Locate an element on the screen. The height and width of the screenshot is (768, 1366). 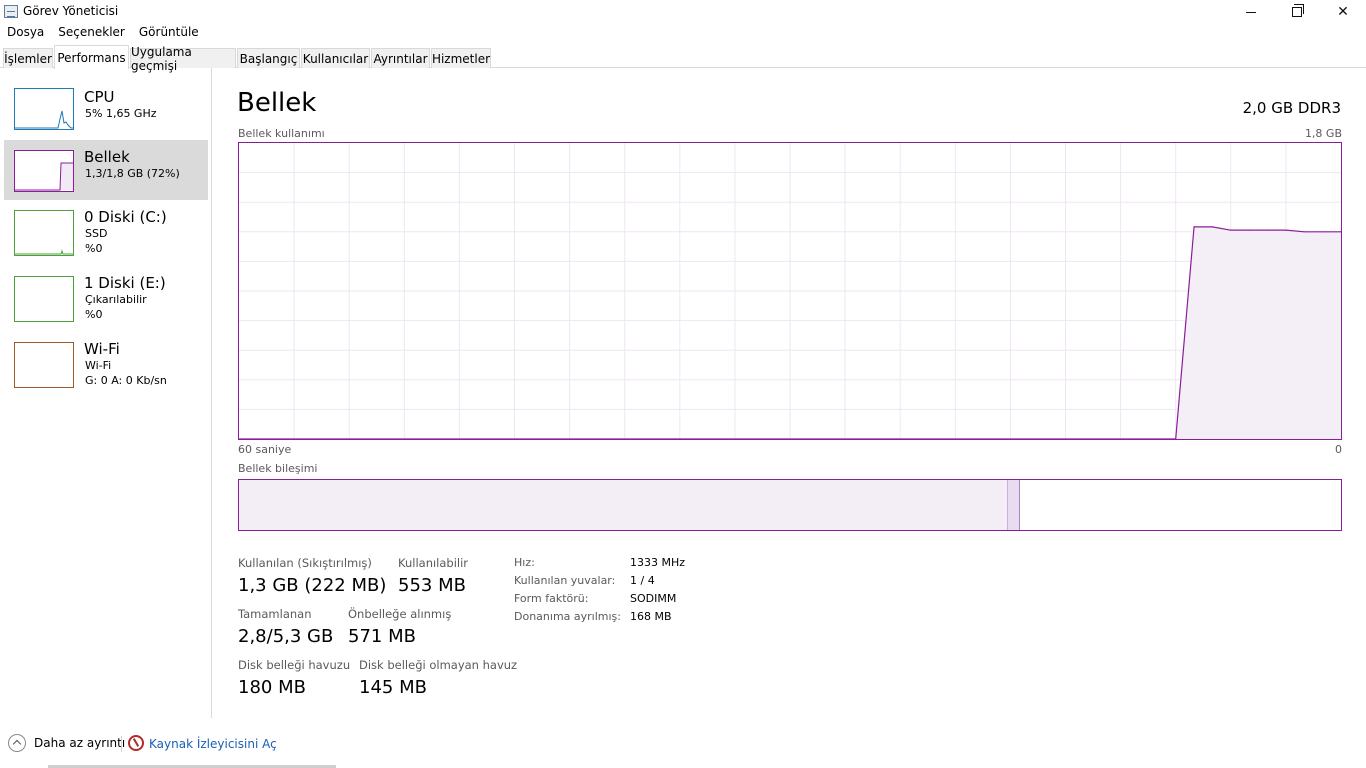
title-bar: Görev Yöneticisi ✕ is located at coordinates (683, 12).